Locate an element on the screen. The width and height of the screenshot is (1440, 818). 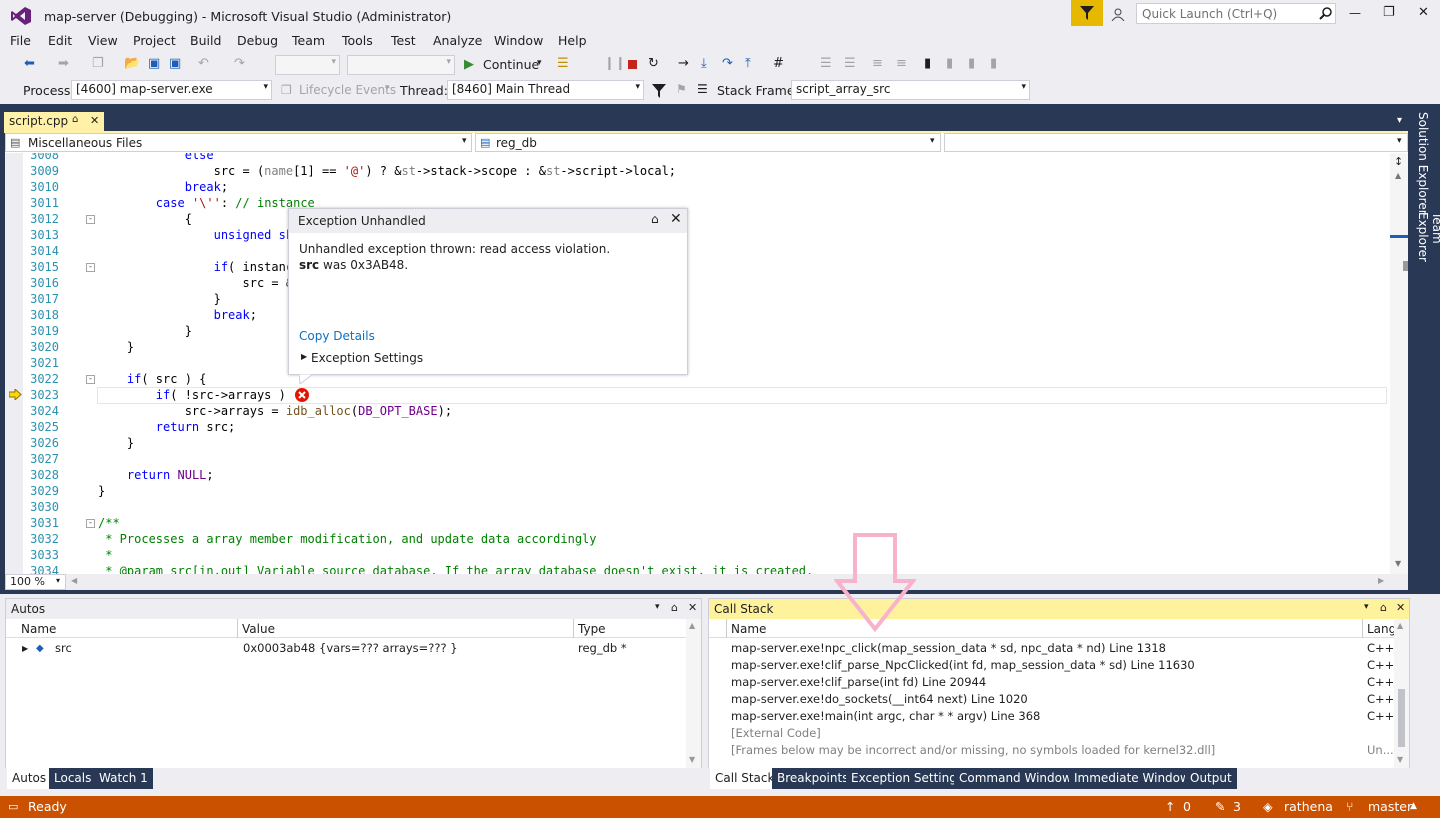
stack-frame-combo: script_array_src ▾ is located at coordinates (910, 90).